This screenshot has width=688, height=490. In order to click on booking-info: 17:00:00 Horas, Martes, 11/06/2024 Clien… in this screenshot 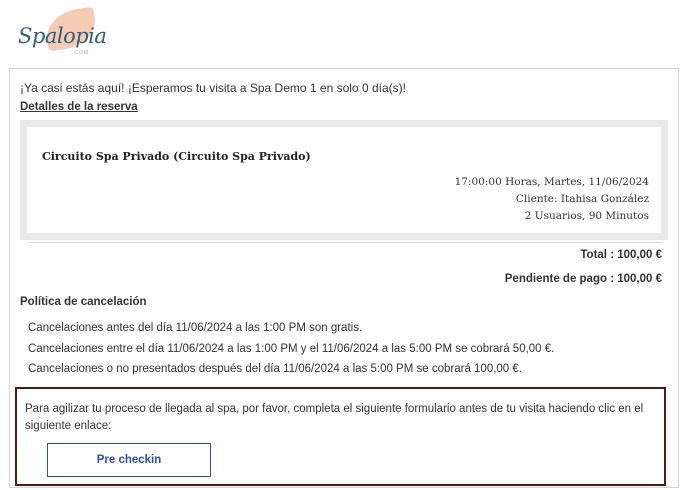, I will do `click(552, 199)`.